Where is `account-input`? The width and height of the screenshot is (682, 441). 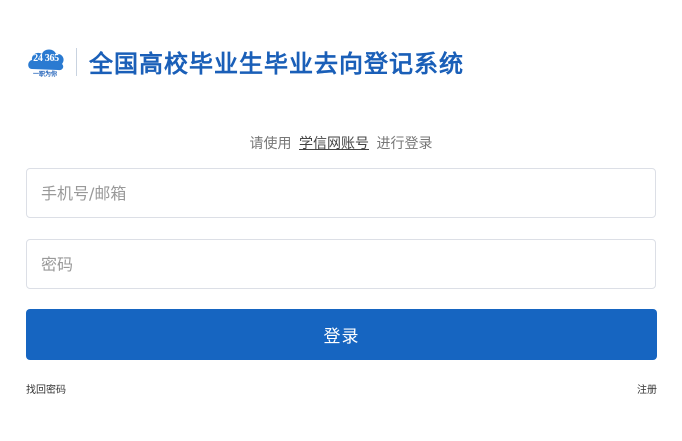
account-input is located at coordinates (341, 193).